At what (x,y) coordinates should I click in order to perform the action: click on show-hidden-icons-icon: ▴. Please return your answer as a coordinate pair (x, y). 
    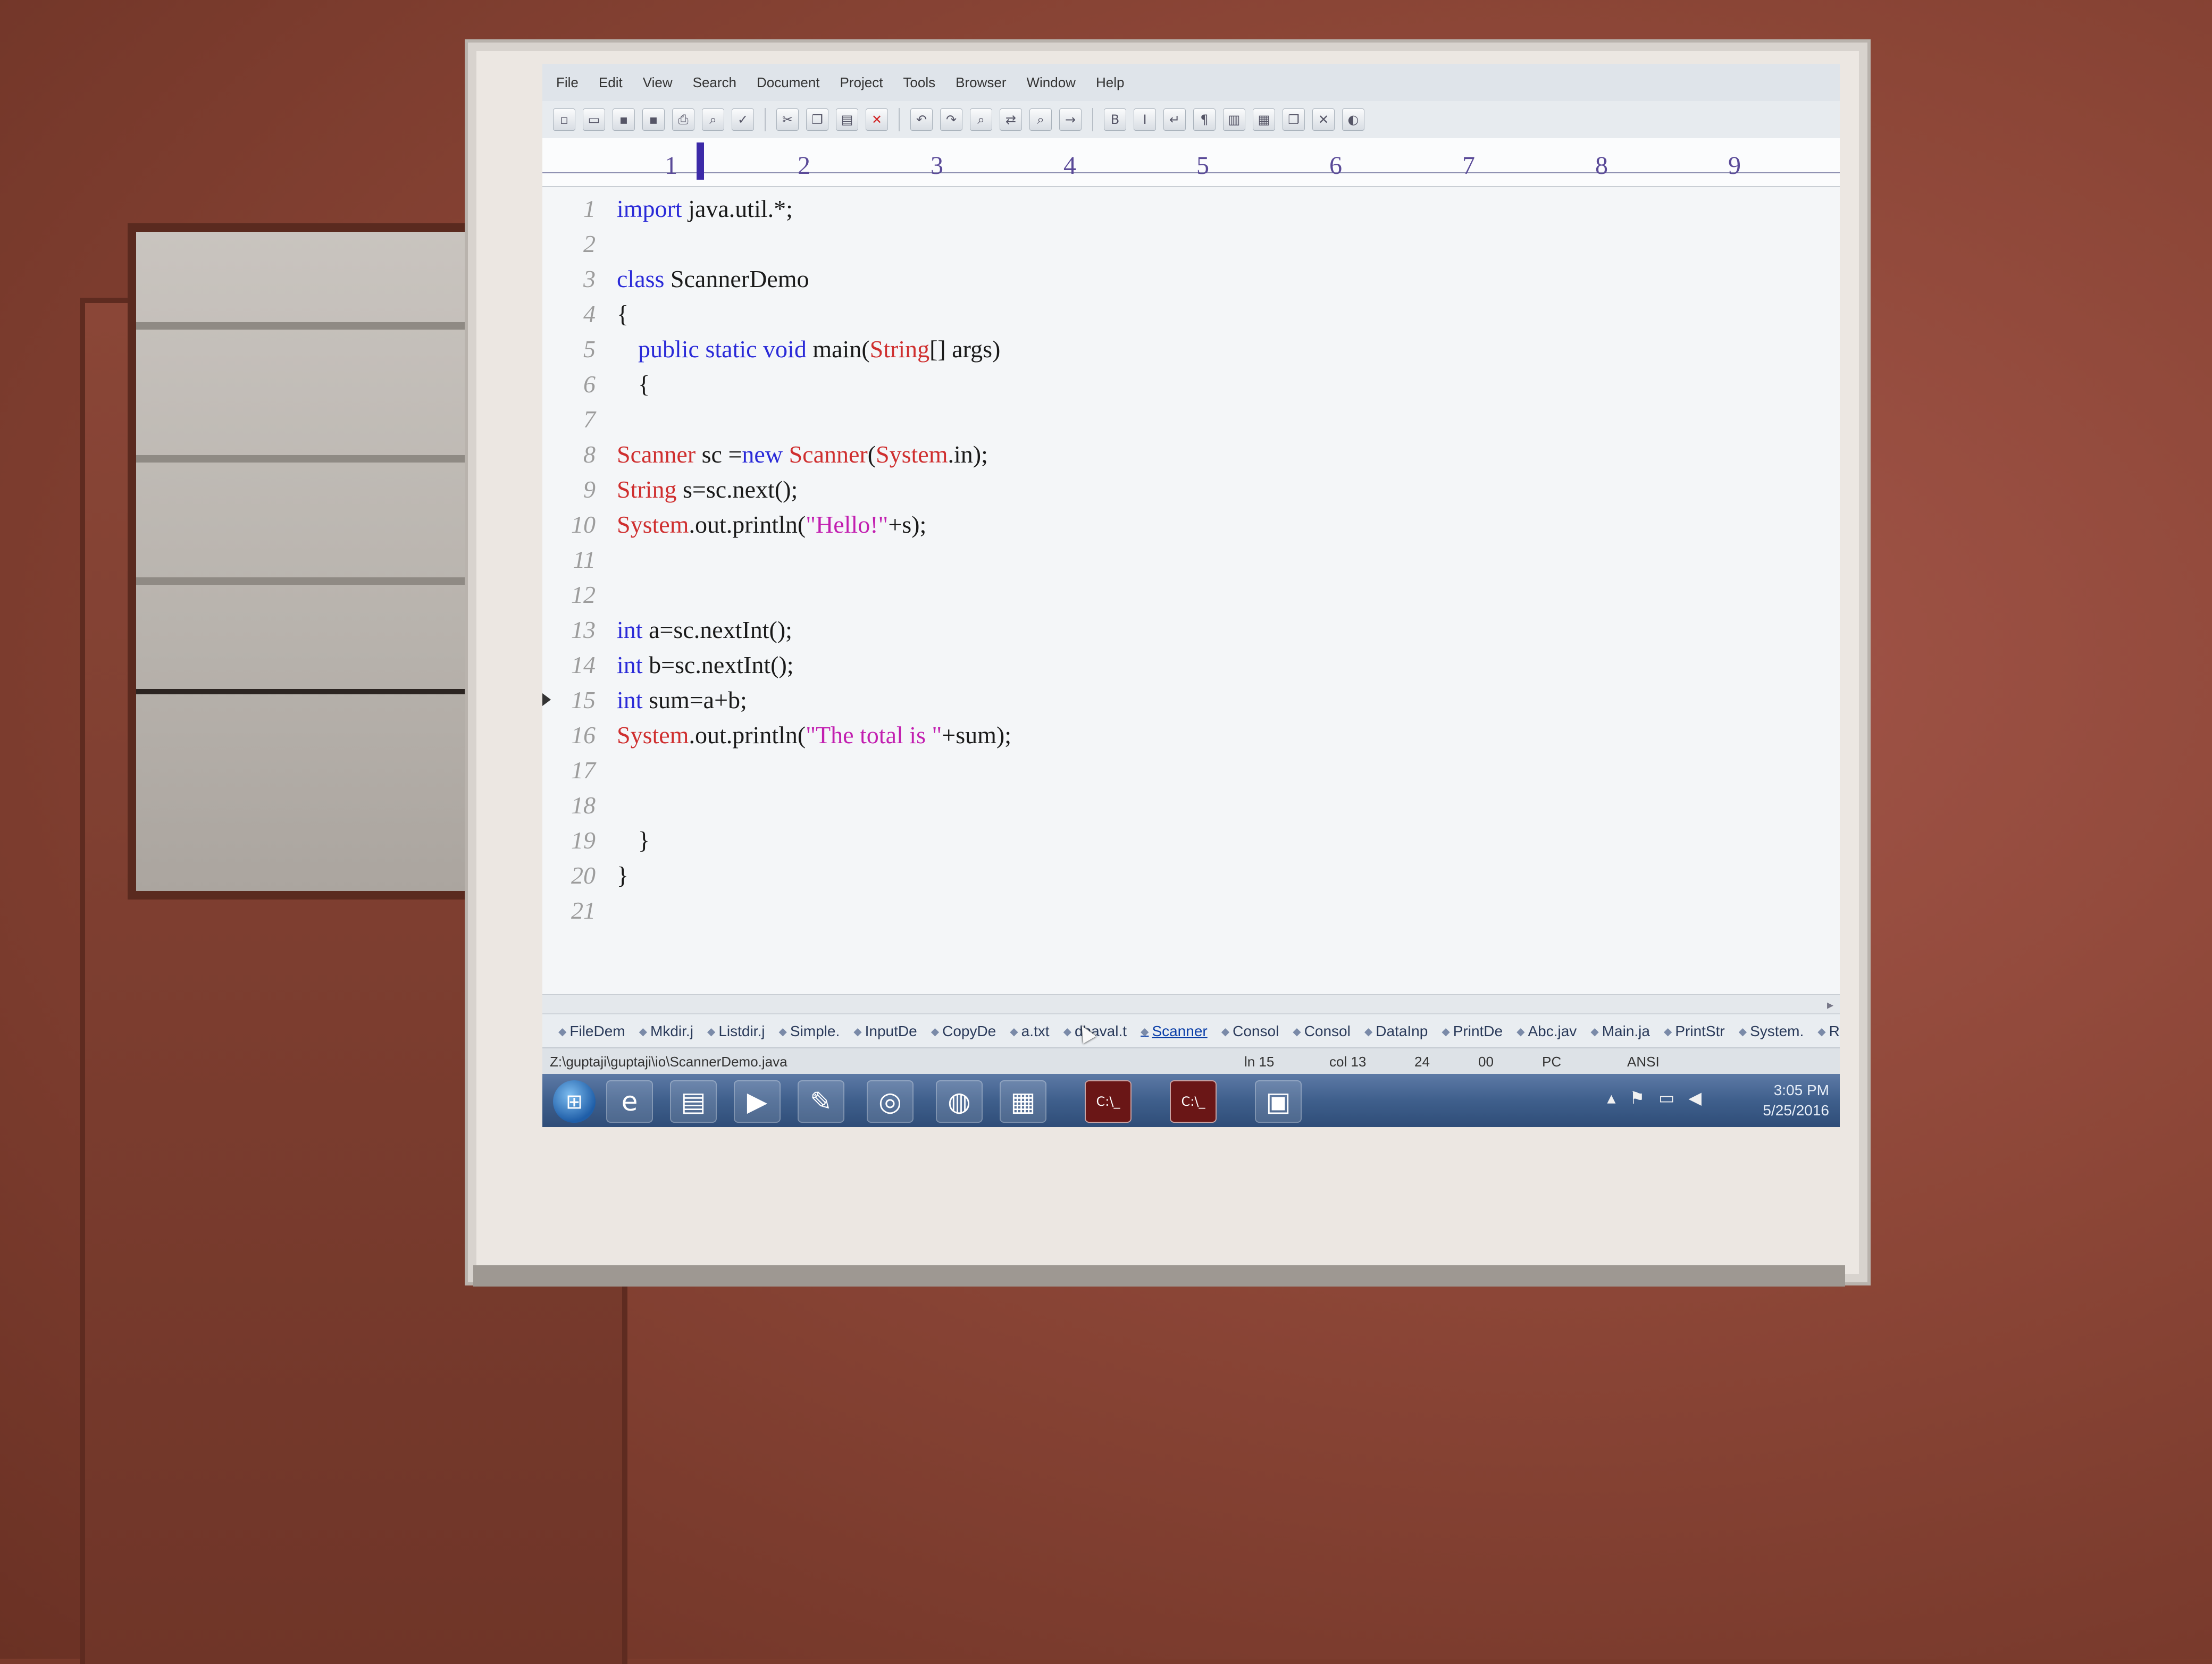
    Looking at the image, I should click on (1611, 1098).